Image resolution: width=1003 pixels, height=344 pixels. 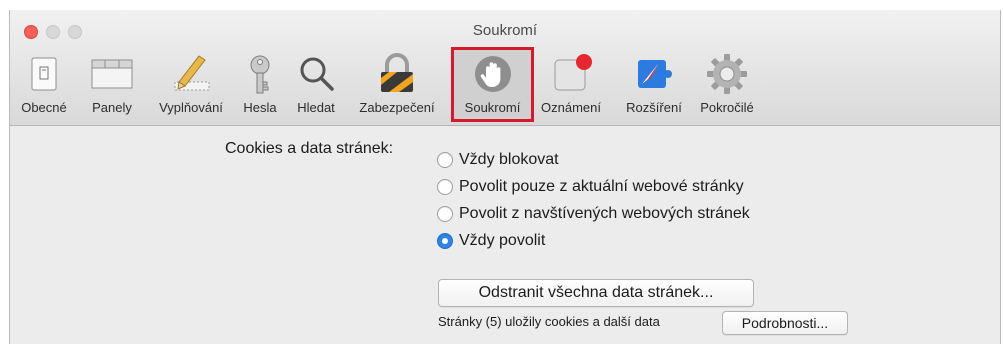 What do you see at coordinates (505, 30) in the screenshot?
I see `window-title: Soukromí` at bounding box center [505, 30].